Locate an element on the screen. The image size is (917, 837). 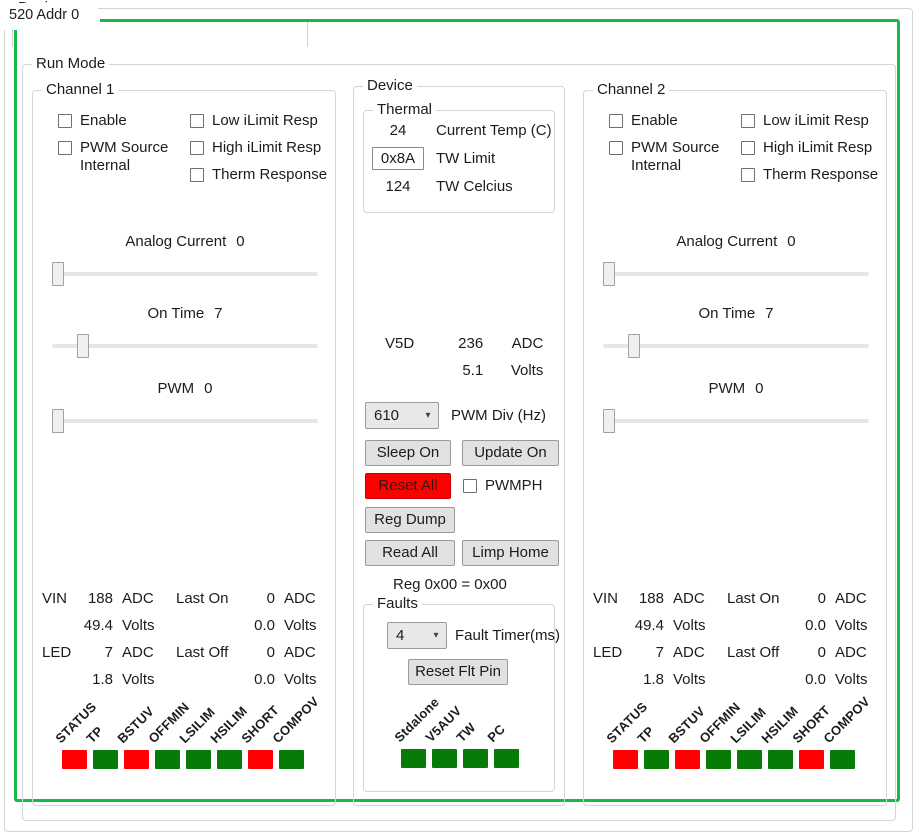
ch1-on-time-thumb is located at coordinates (83, 346).